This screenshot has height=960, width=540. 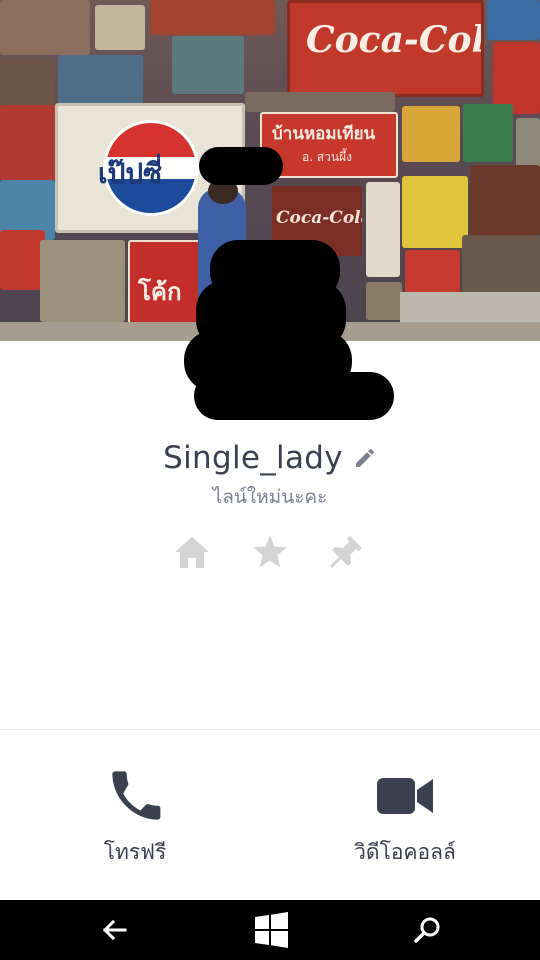 I want to click on video-call-button: วิดีโอคอลล์, so click(x=405, y=825).